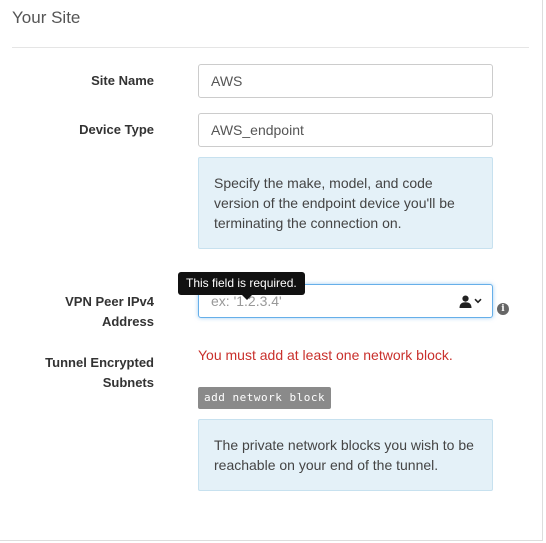 The image size is (546, 543). I want to click on device-type-value: AWS_endpoint, so click(257, 130).